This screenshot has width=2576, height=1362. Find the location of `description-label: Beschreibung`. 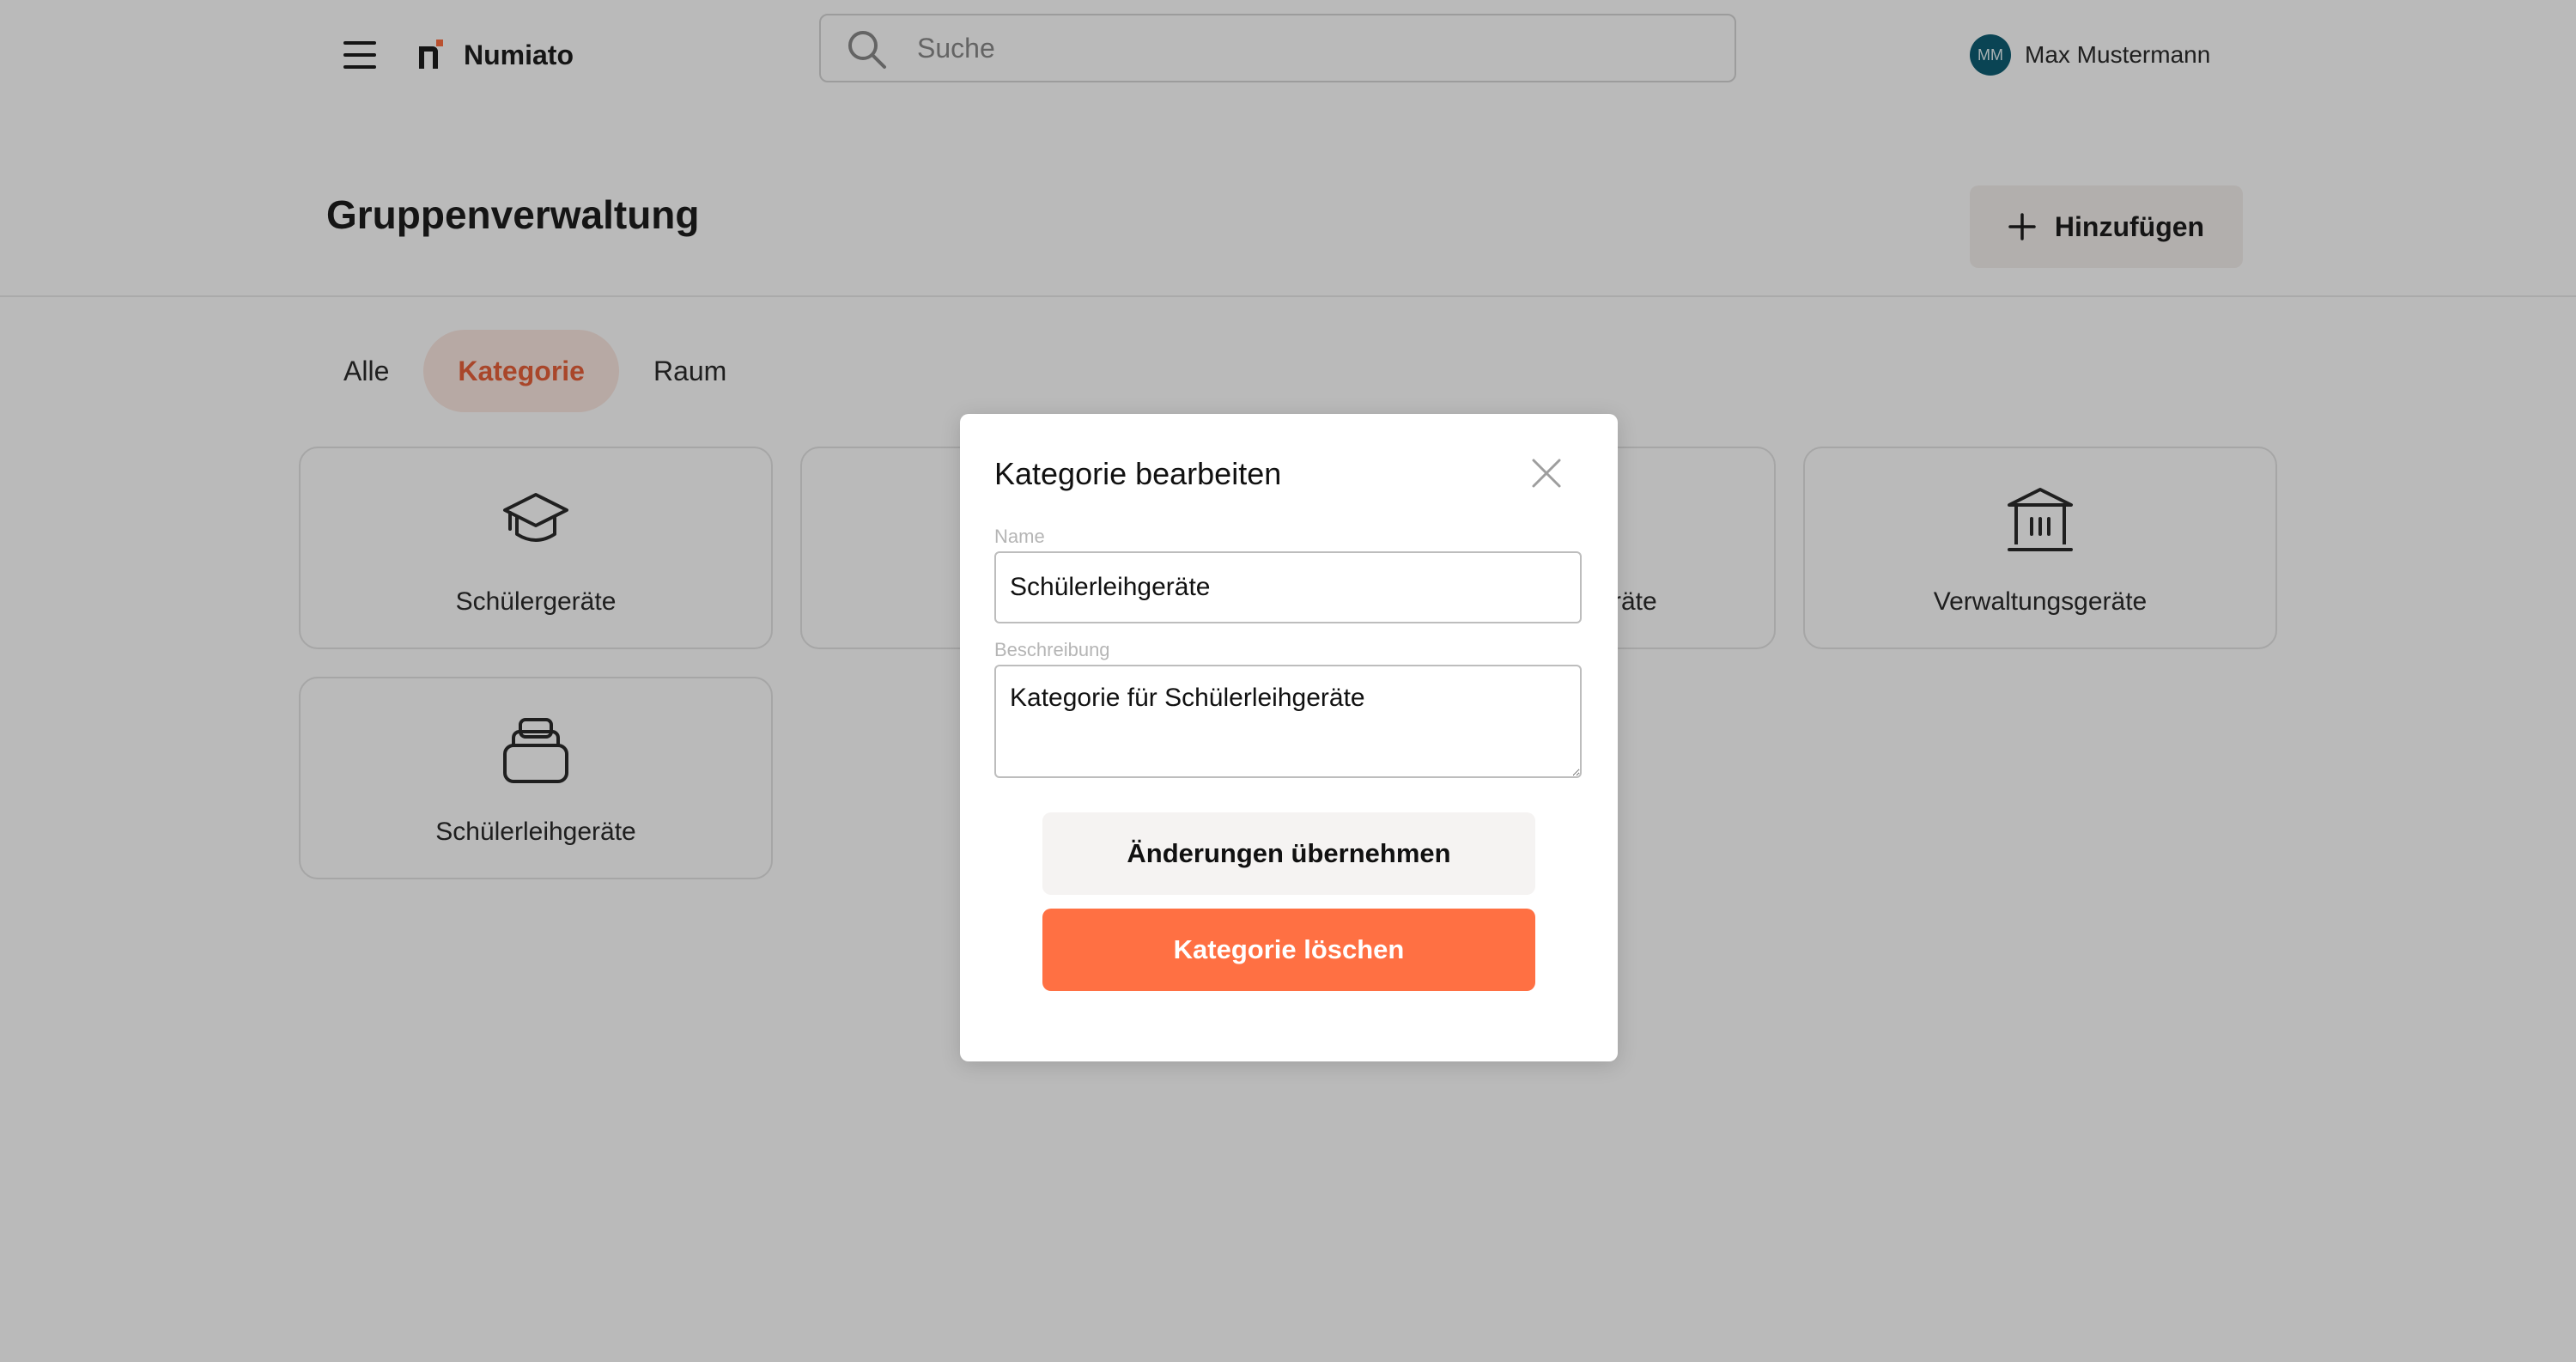

description-label: Beschreibung is located at coordinates (1052, 649).